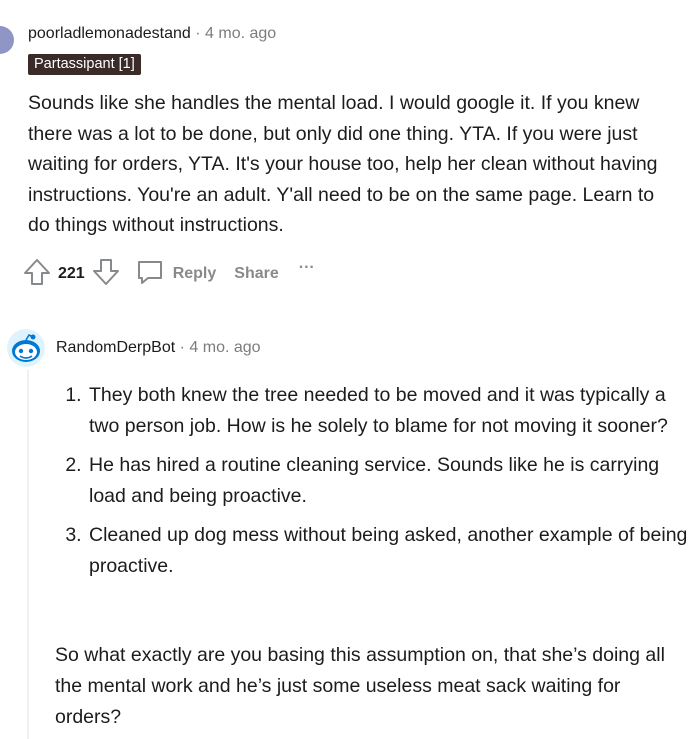 Image resolution: width=700 pixels, height=739 pixels. I want to click on user-flair: Partassipant [1], so click(84, 64).